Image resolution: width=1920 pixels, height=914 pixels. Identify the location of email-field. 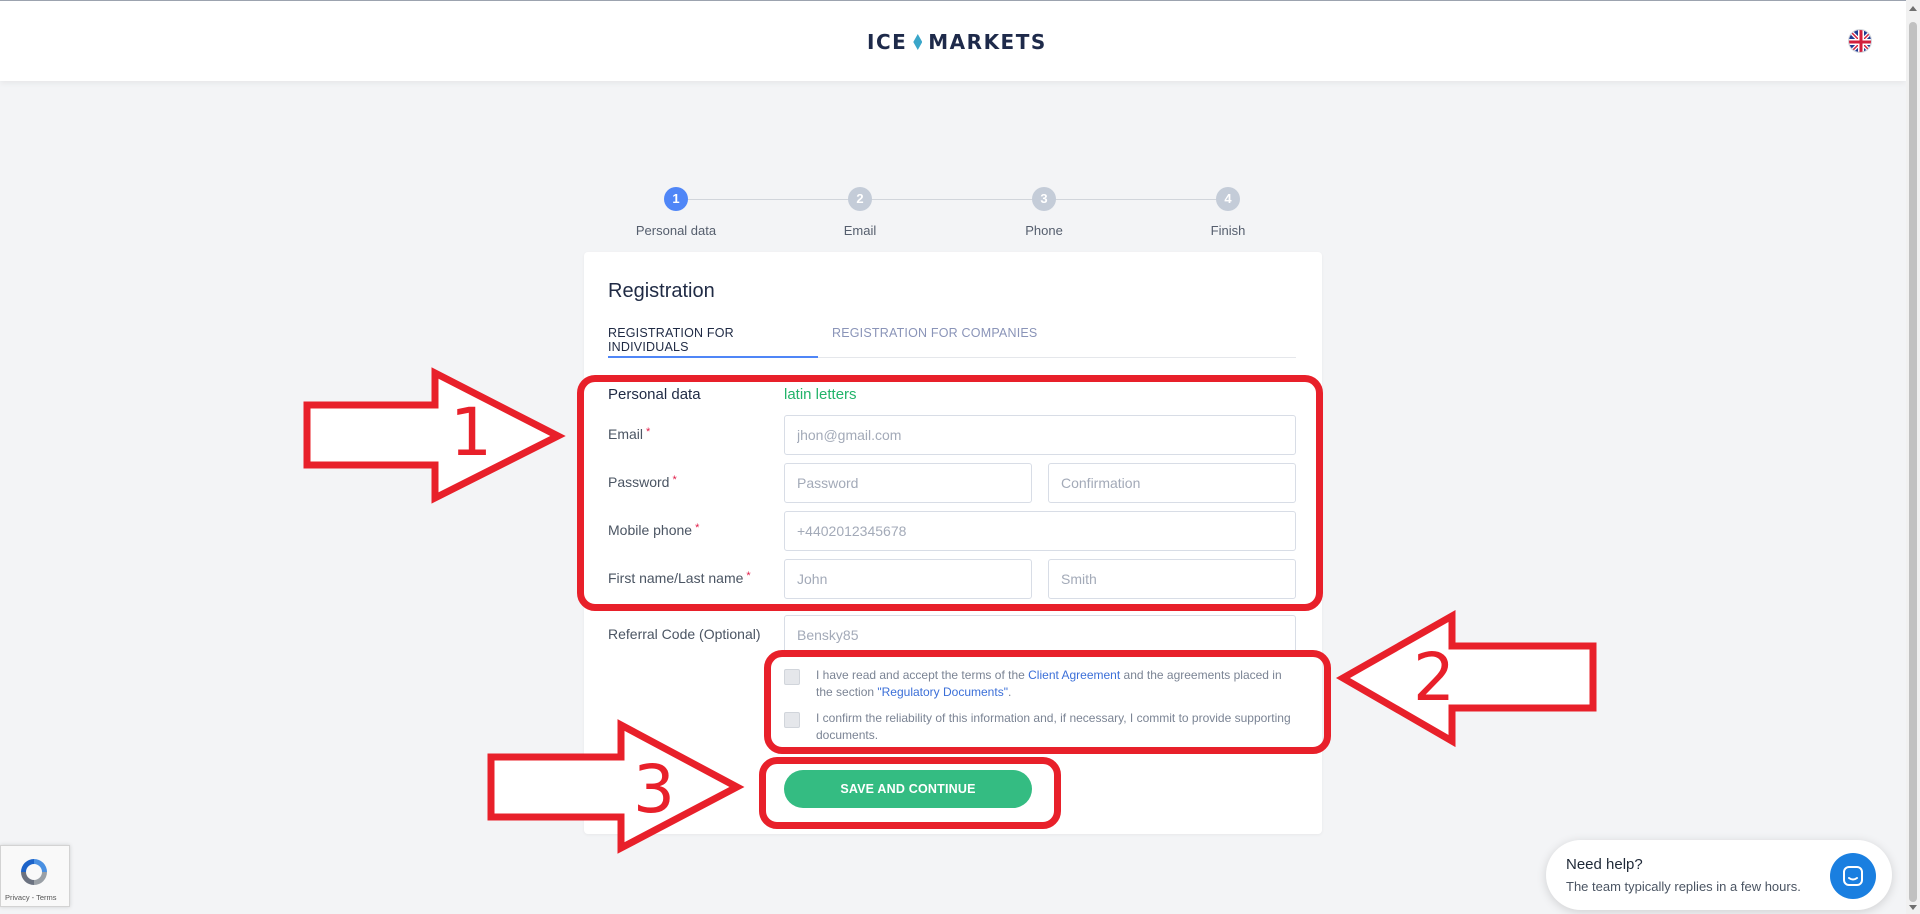
(1040, 435).